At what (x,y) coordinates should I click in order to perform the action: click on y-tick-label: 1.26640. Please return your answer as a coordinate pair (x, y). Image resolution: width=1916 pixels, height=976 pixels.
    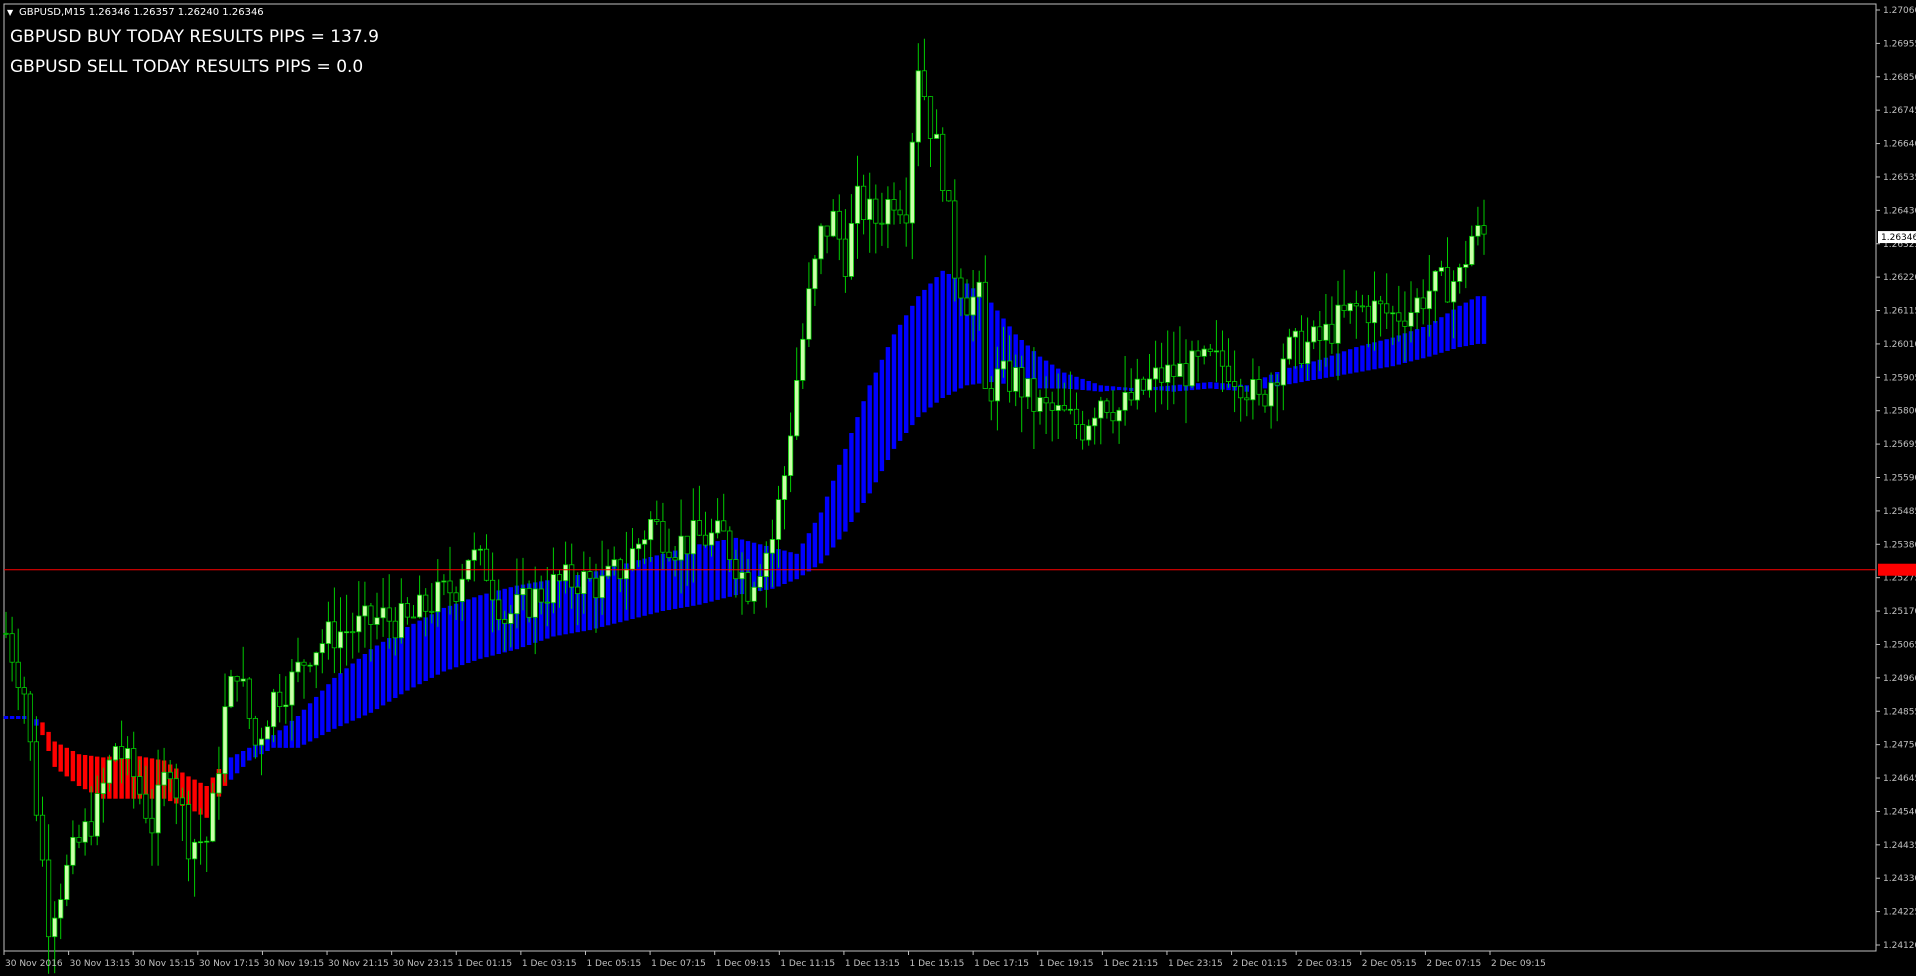
    Looking at the image, I should click on (1899, 145).